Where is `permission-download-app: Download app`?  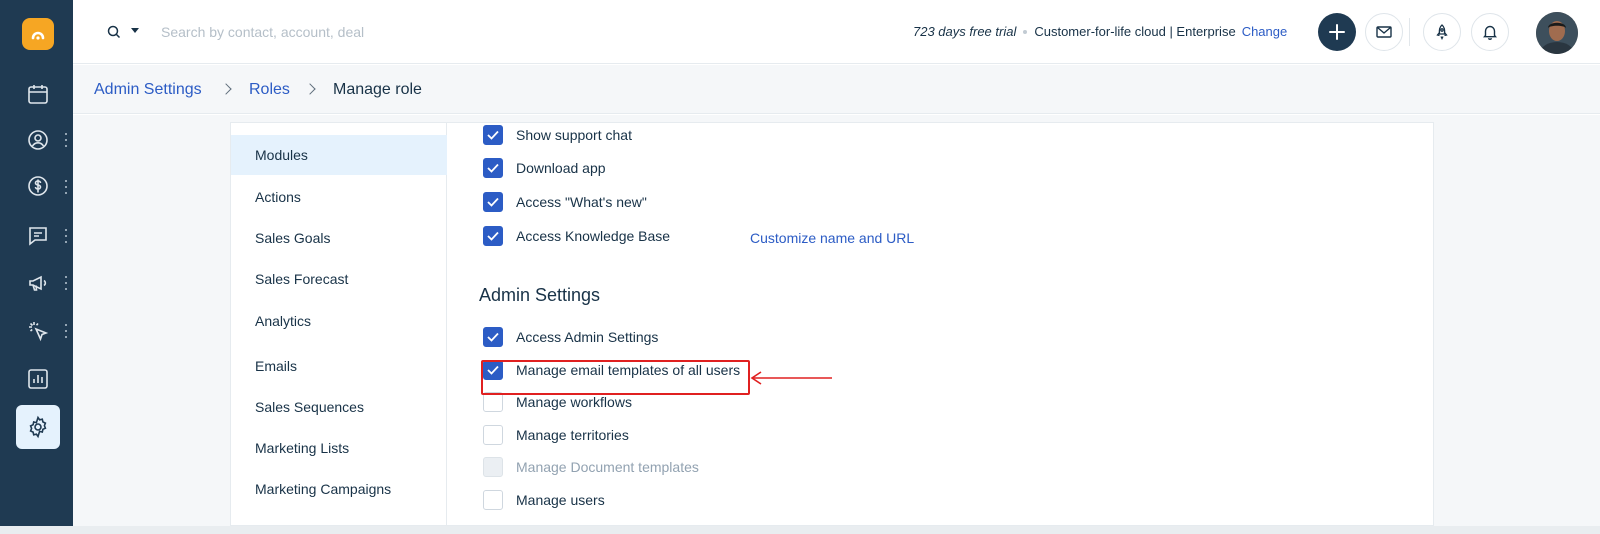 permission-download-app: Download app is located at coordinates (544, 168).